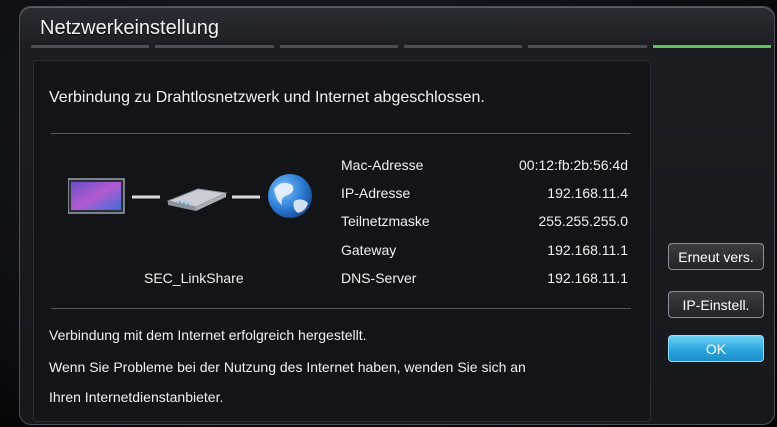  I want to click on ip-address-label: IP-Adresse, so click(376, 193).